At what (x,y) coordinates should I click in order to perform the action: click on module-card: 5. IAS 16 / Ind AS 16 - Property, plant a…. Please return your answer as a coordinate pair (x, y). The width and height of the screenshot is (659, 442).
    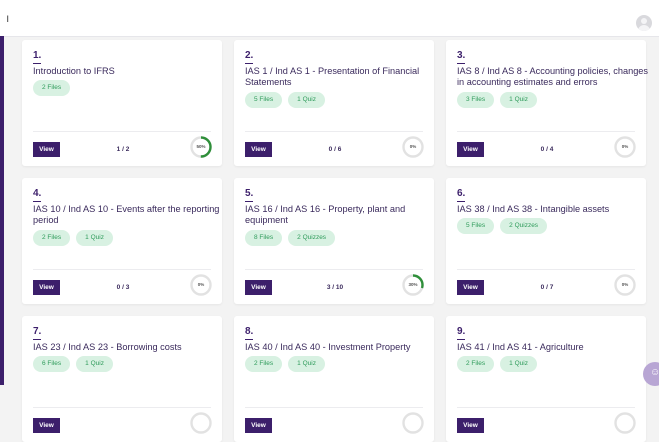
    Looking at the image, I should click on (334, 241).